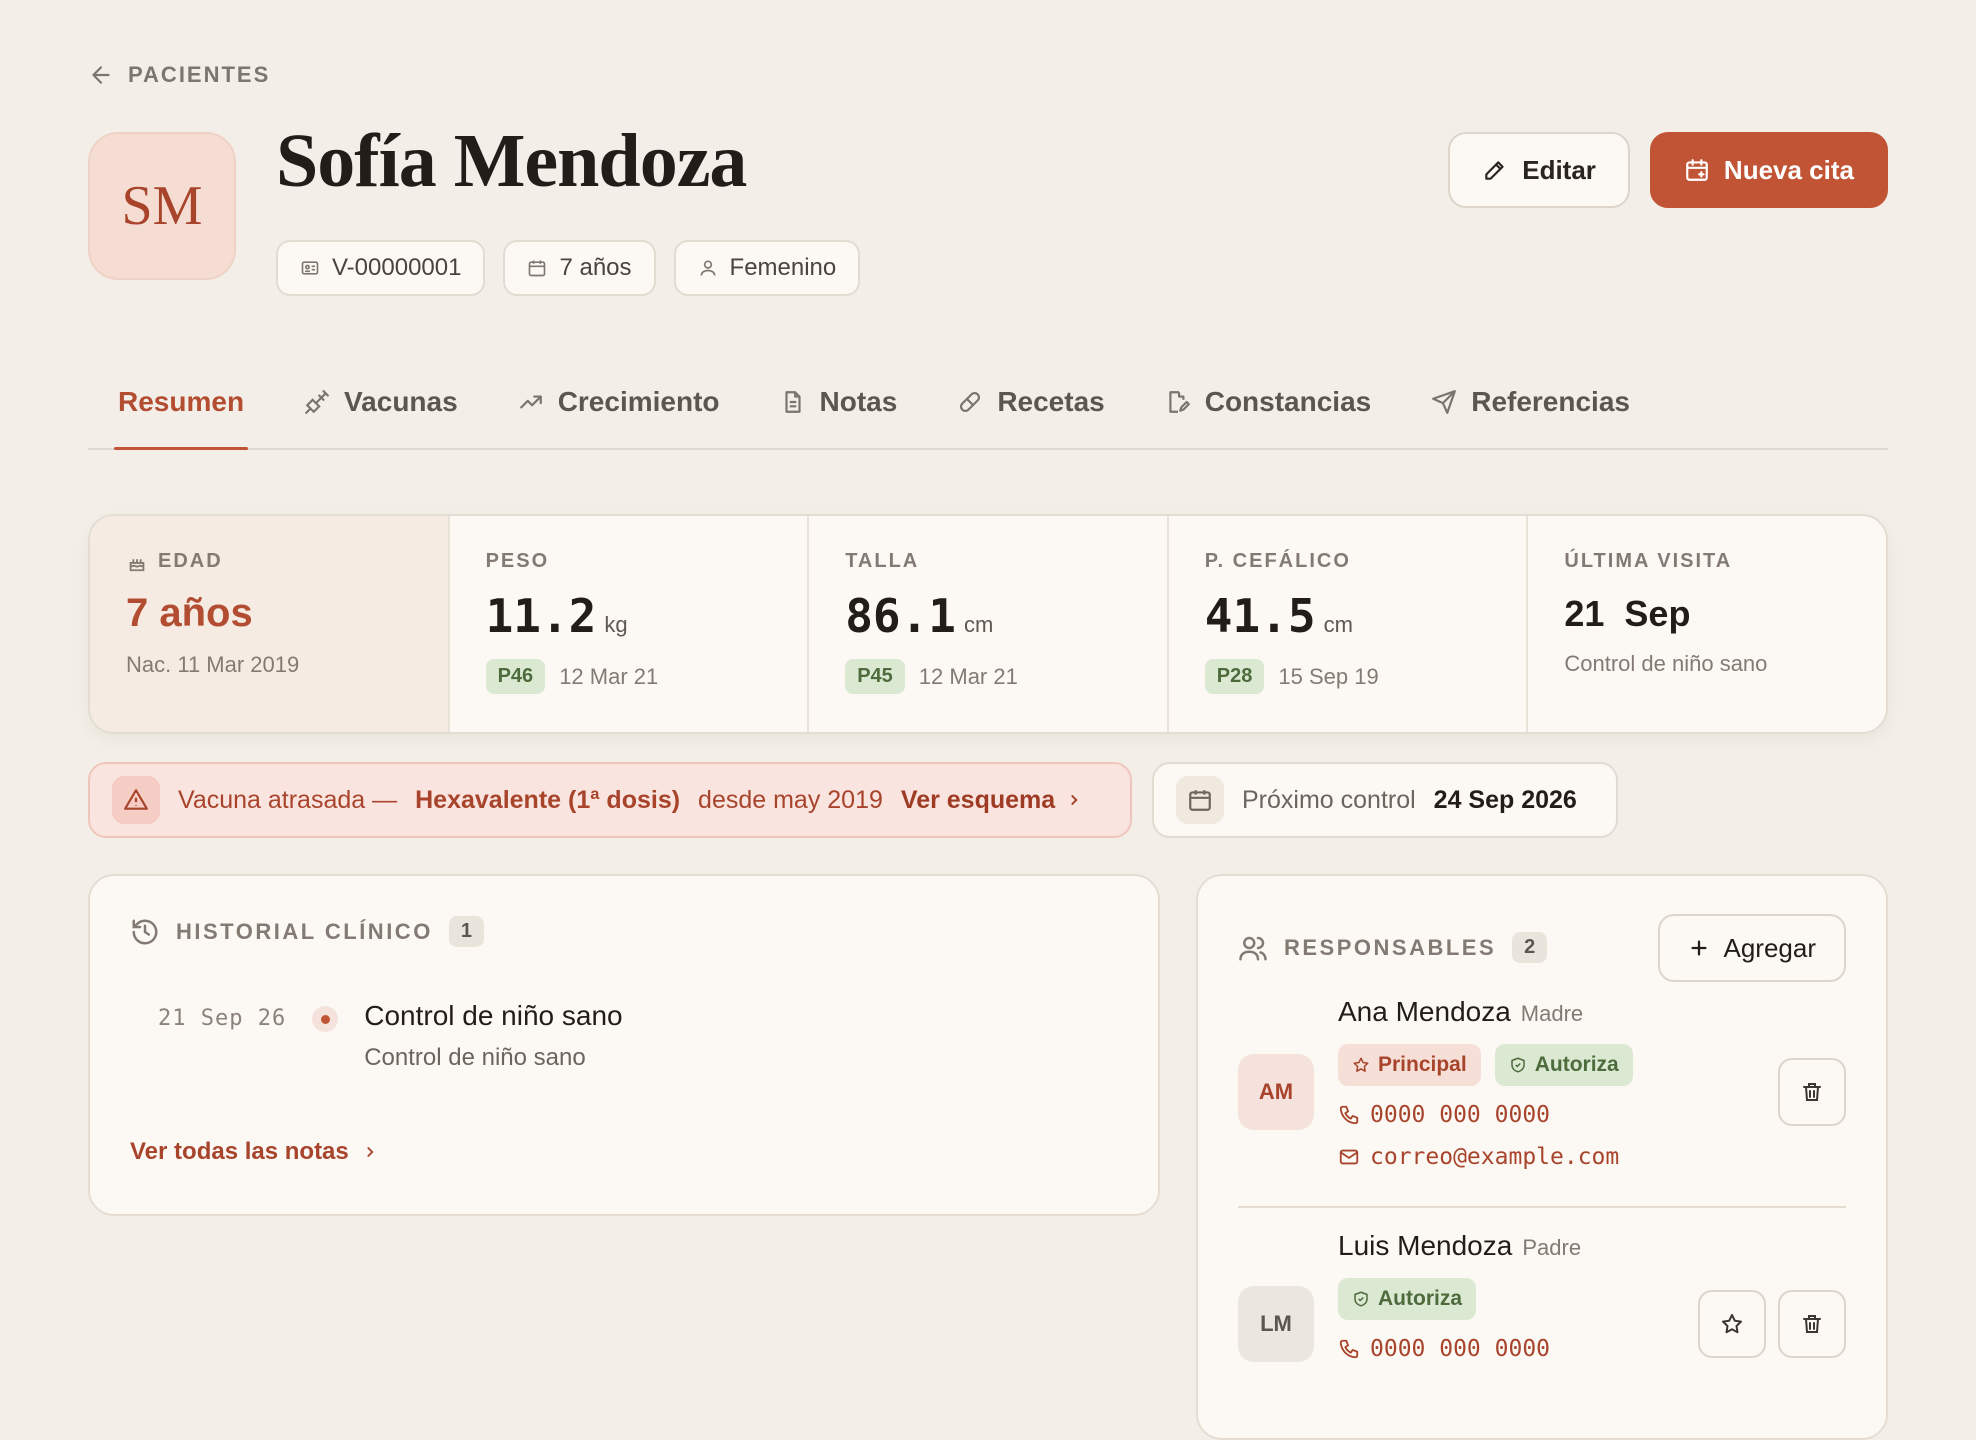 The image size is (1976, 1440). Describe the element at coordinates (1530, 402) in the screenshot. I see `tab-referencias: Referencias` at that location.